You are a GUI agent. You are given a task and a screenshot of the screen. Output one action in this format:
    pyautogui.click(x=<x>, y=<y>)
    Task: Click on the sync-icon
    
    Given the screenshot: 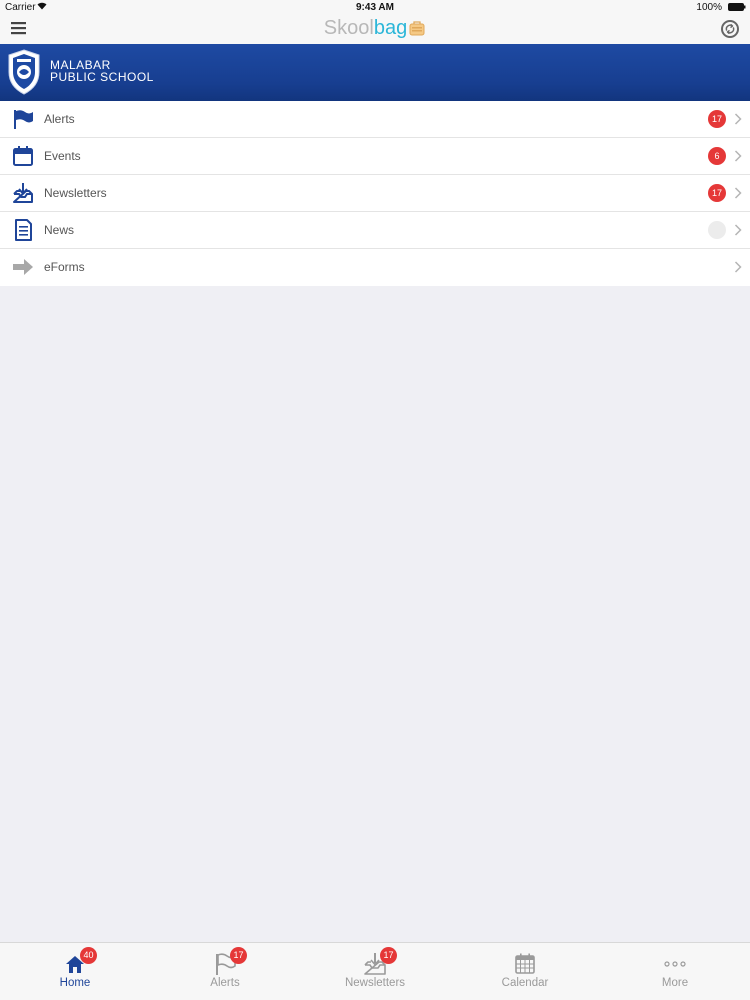 What is the action you would take?
    pyautogui.click(x=730, y=29)
    